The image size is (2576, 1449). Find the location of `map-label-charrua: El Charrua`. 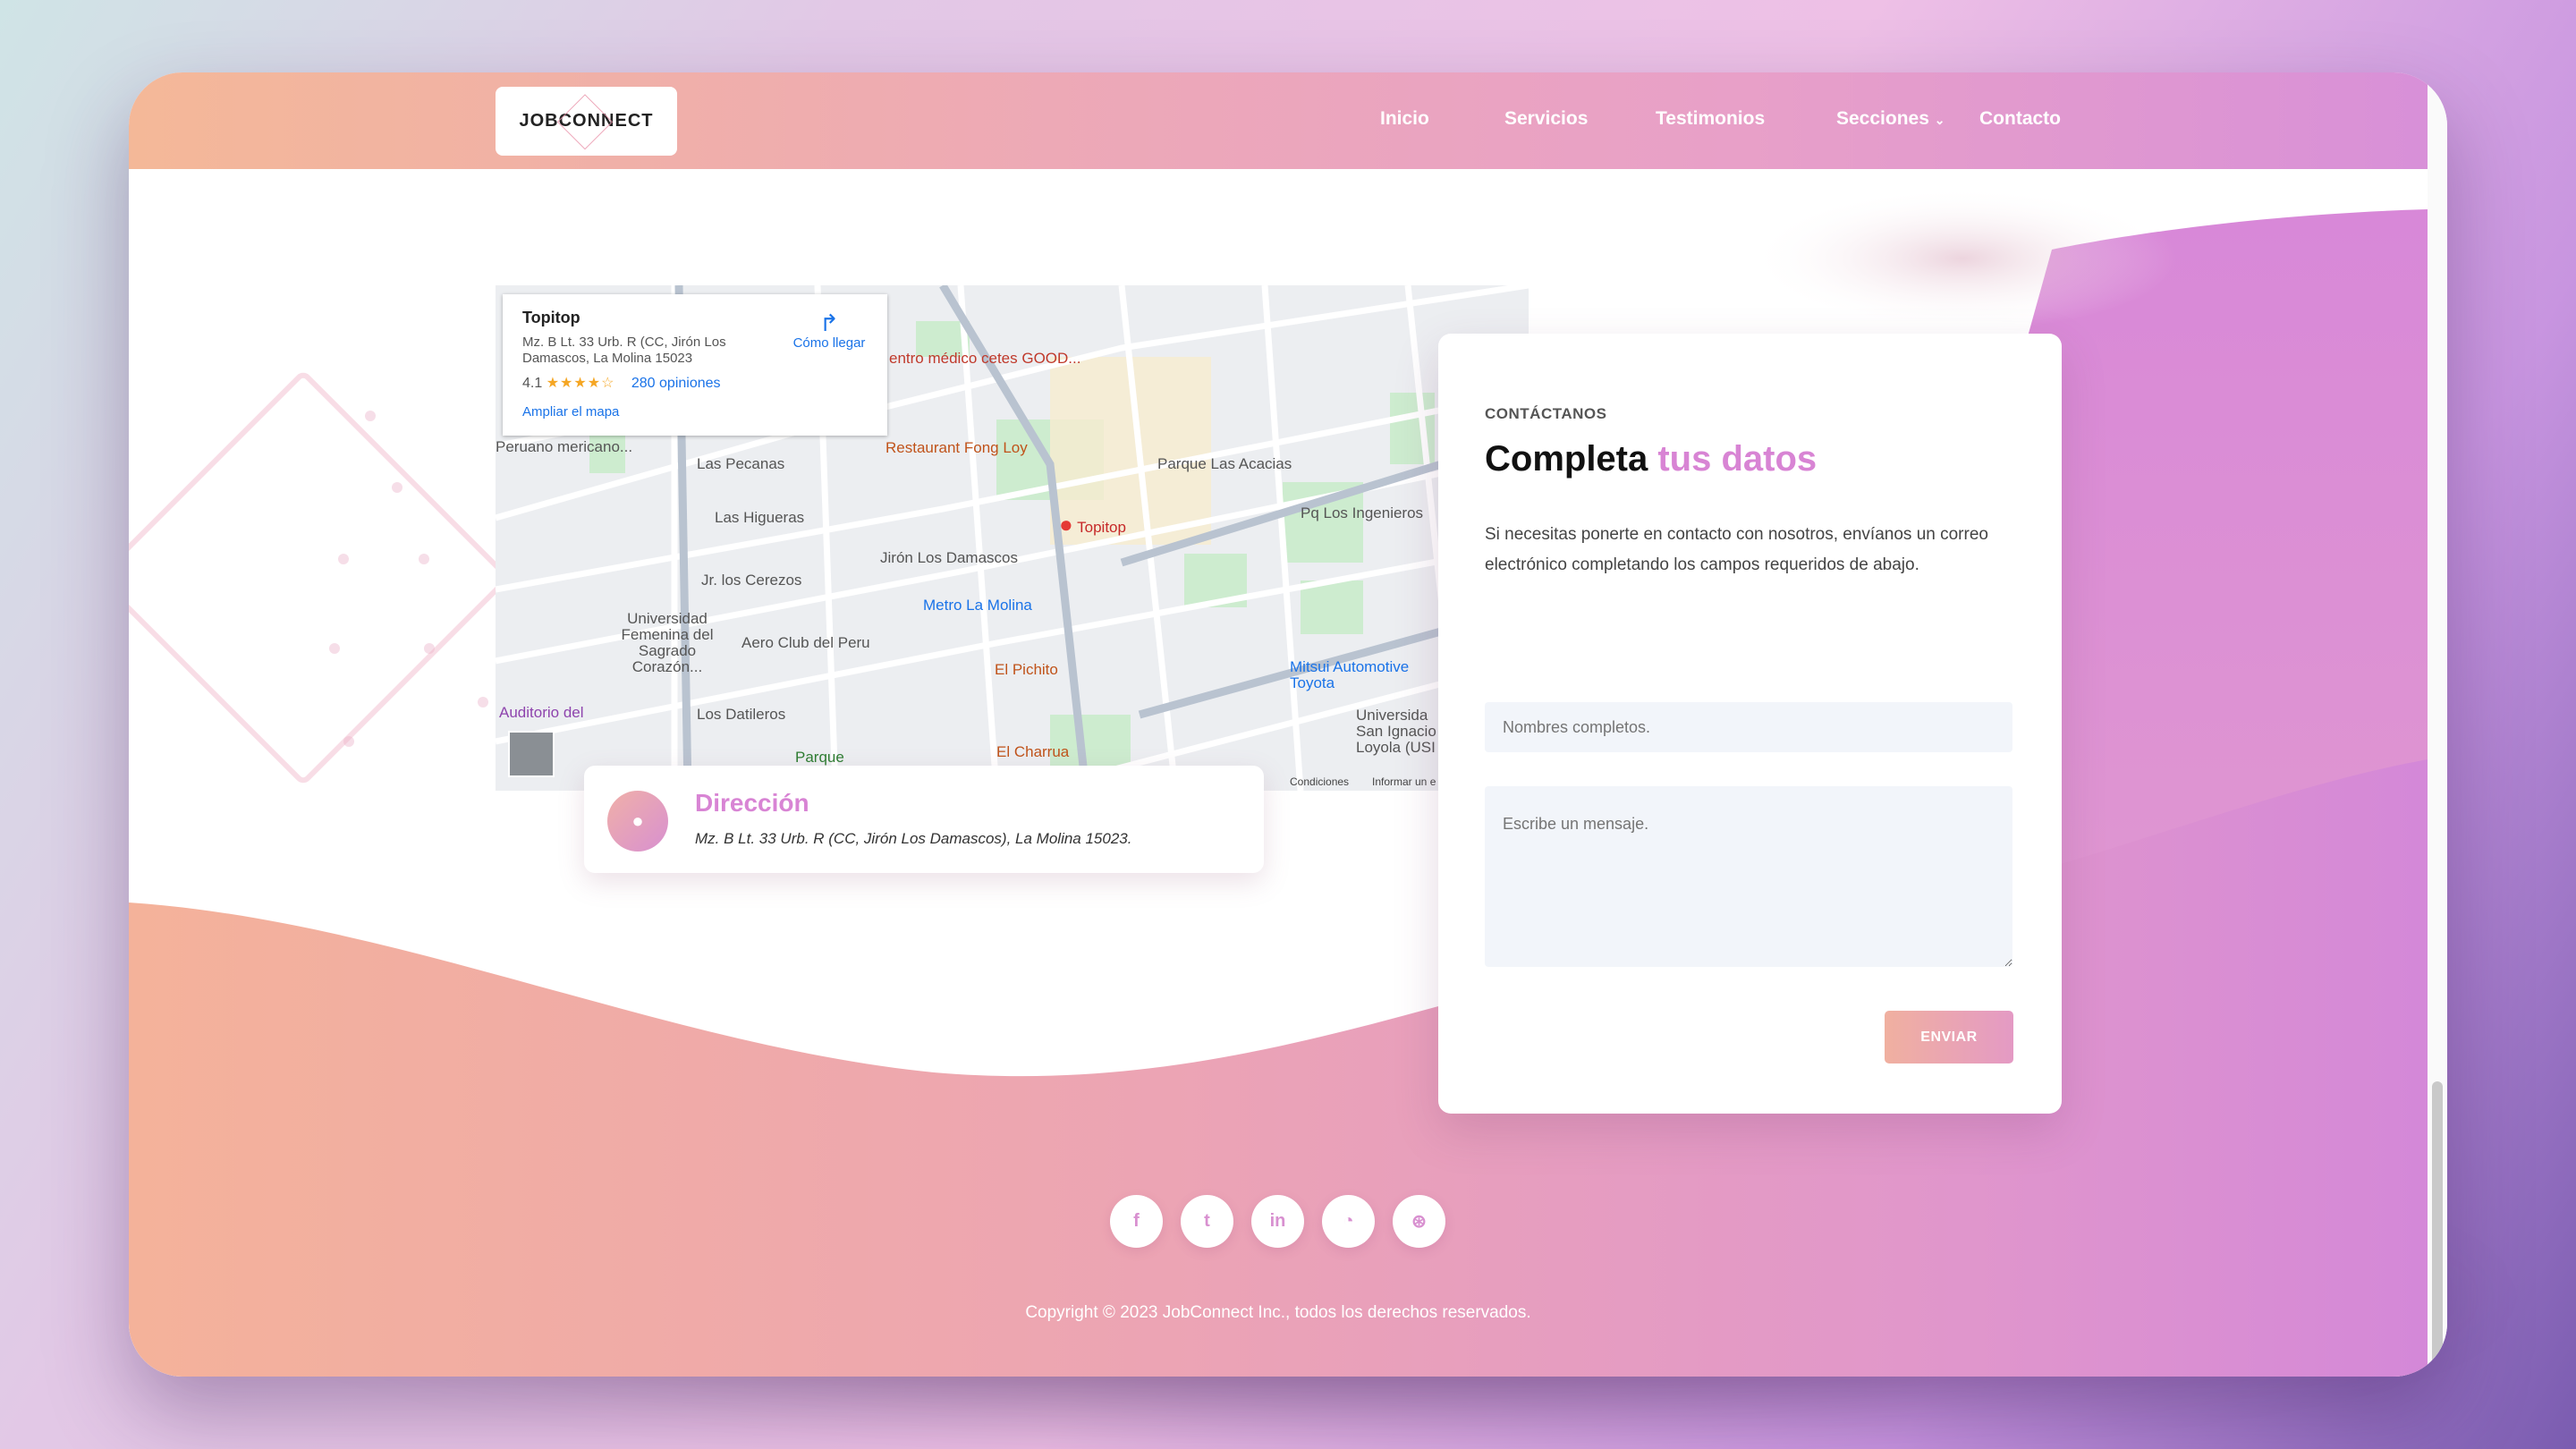

map-label-charrua: El Charrua is located at coordinates (1033, 751).